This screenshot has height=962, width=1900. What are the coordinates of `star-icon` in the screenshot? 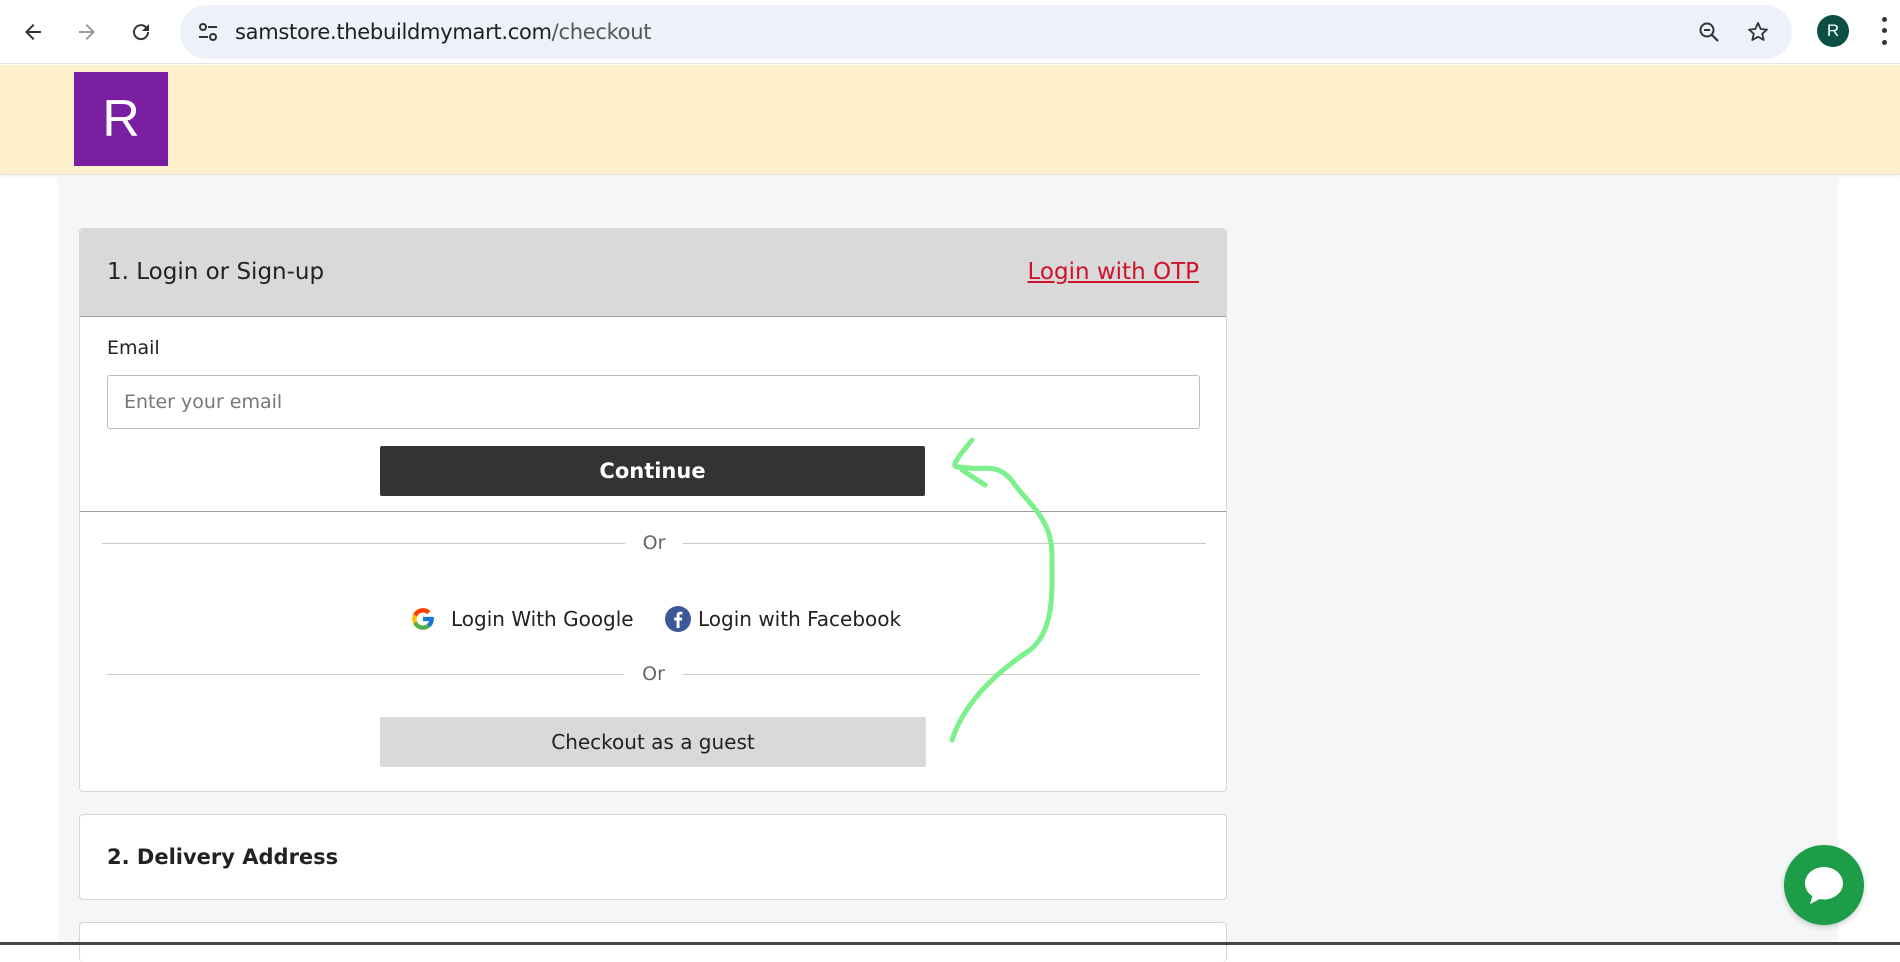 It's located at (1758, 31).